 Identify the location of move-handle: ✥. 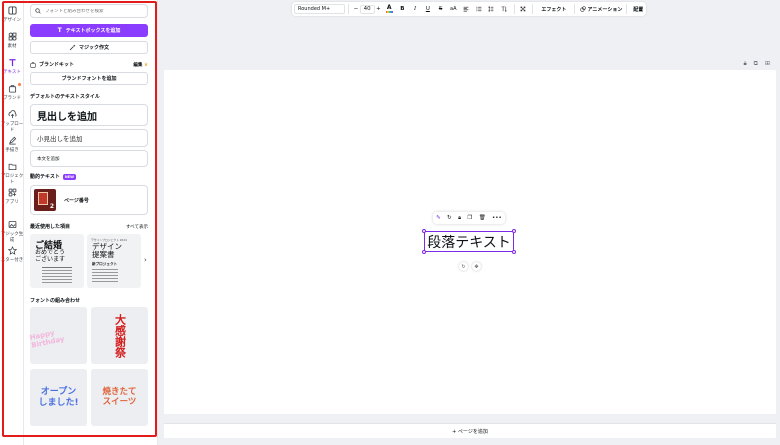
(476, 266).